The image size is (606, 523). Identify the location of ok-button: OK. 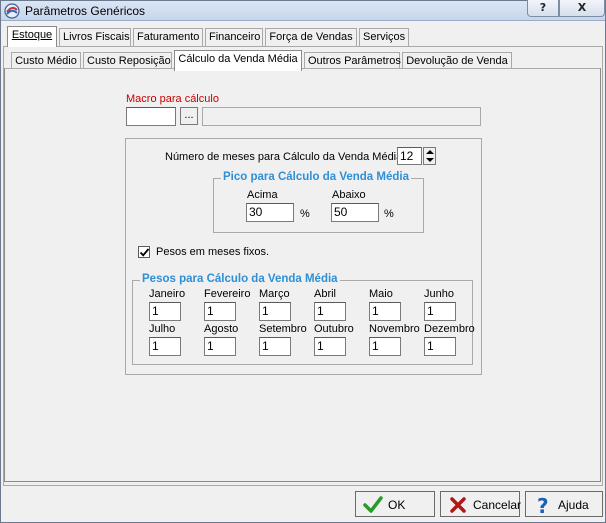
(395, 504).